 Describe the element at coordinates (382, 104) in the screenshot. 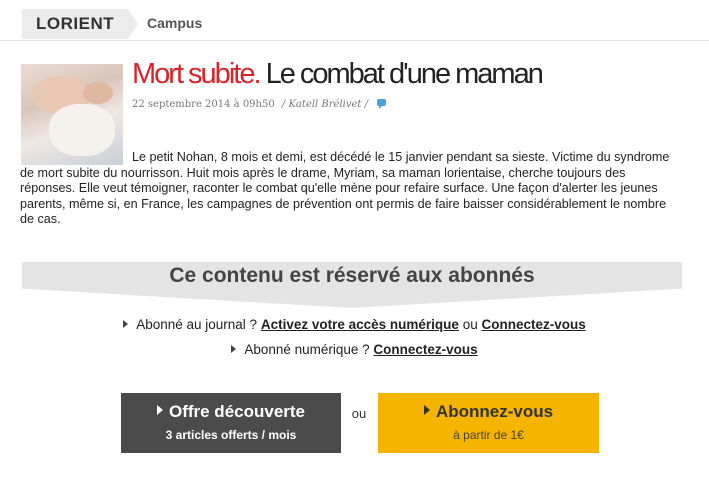

I see `comment-icon` at that location.